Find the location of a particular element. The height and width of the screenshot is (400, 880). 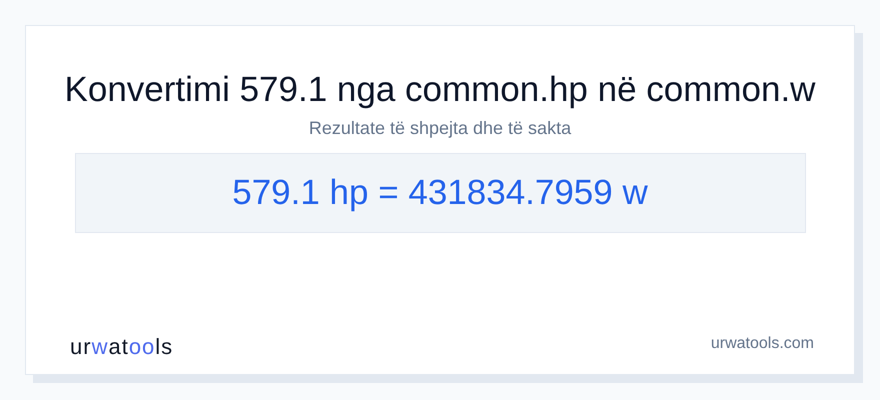

result-text: 579.1 hp = 431834.7959 w is located at coordinates (440, 193).